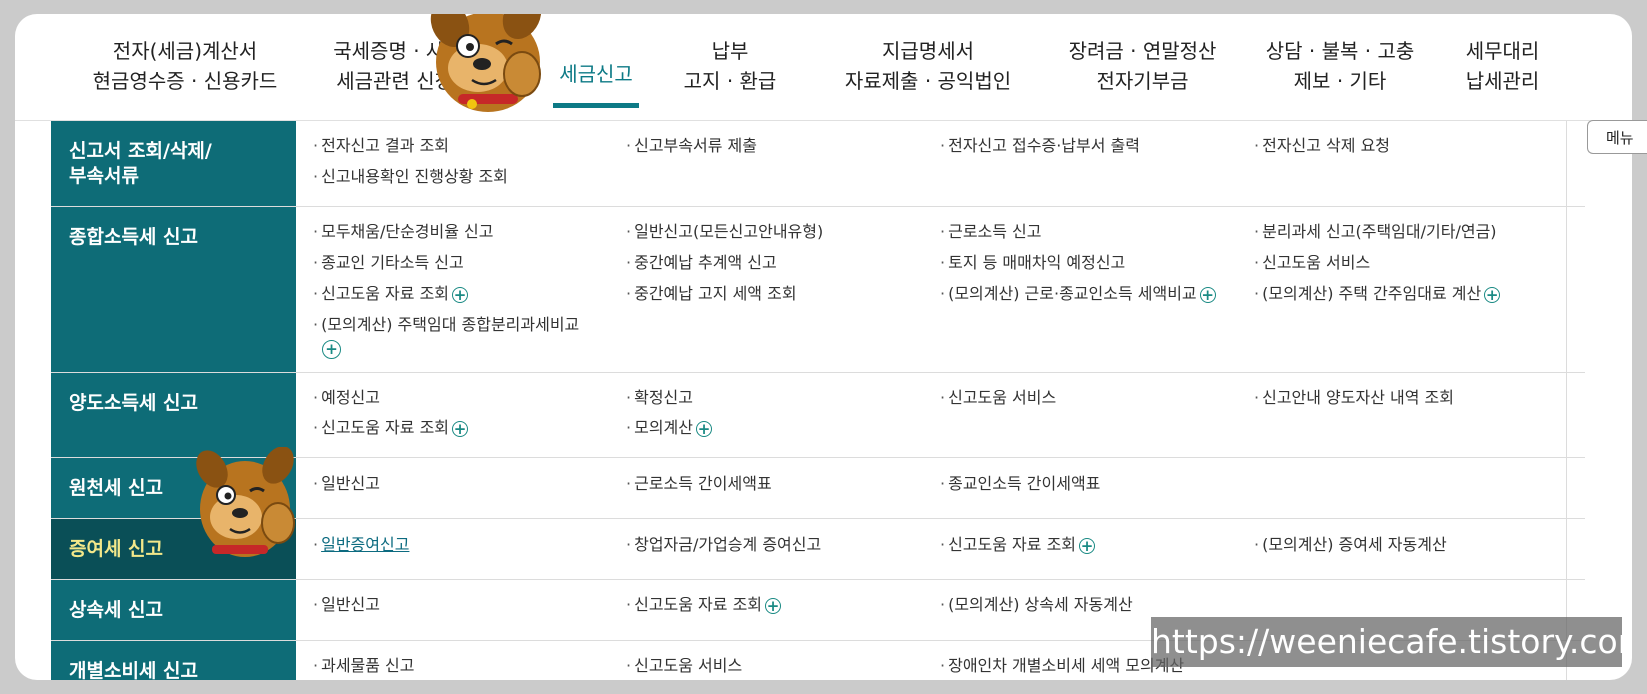 This screenshot has width=1647, height=694. I want to click on menu-link: · 모두채움/단순경비율 신고, so click(403, 232).